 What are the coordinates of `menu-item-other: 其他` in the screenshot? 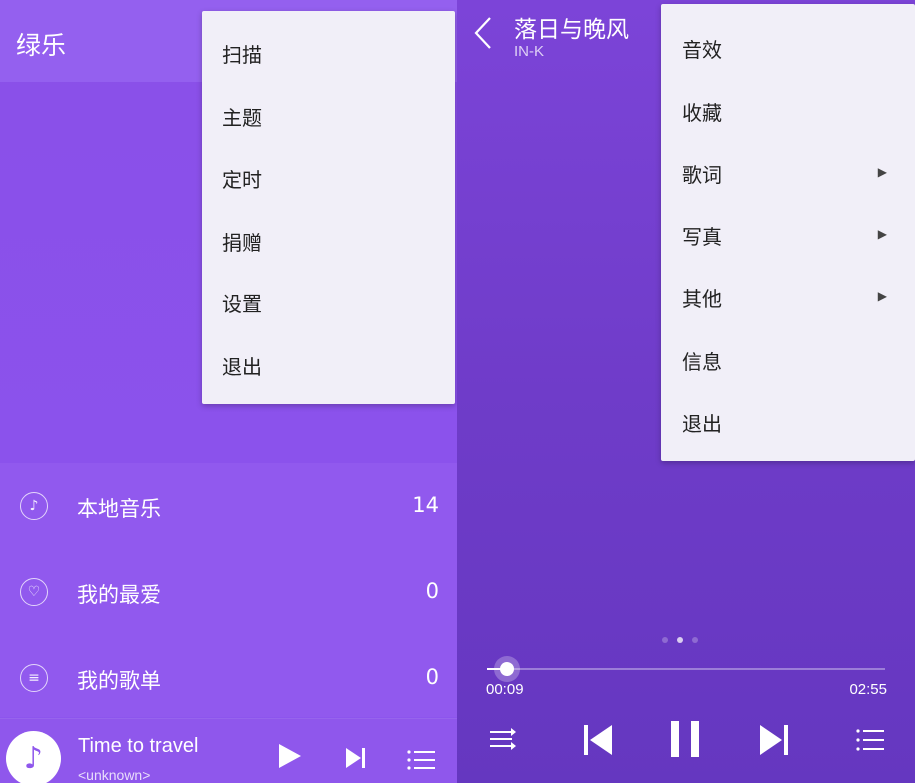 It's located at (702, 297).